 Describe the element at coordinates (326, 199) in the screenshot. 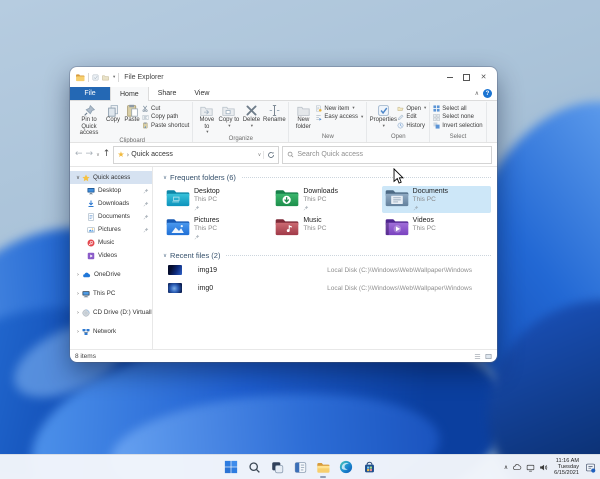

I see `folder-tile-downloads: Downloads This PC` at that location.